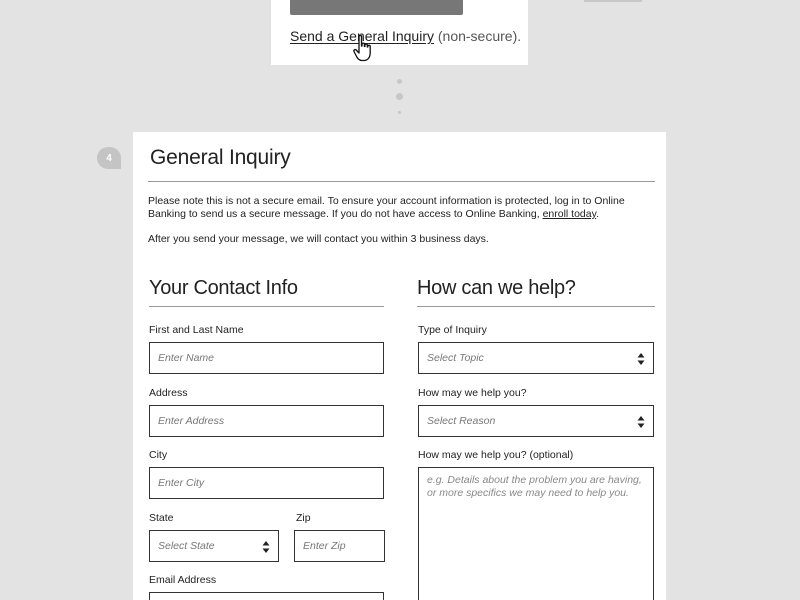 The image size is (800, 600). I want to click on city-label: City, so click(158, 455).